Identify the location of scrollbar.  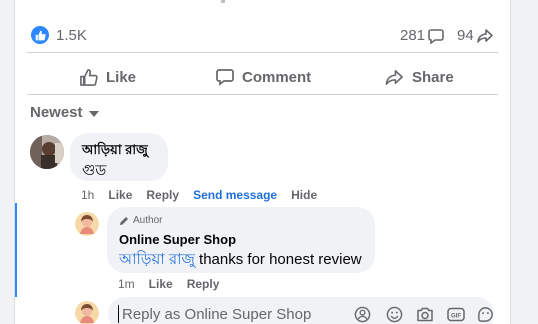
(523, 162).